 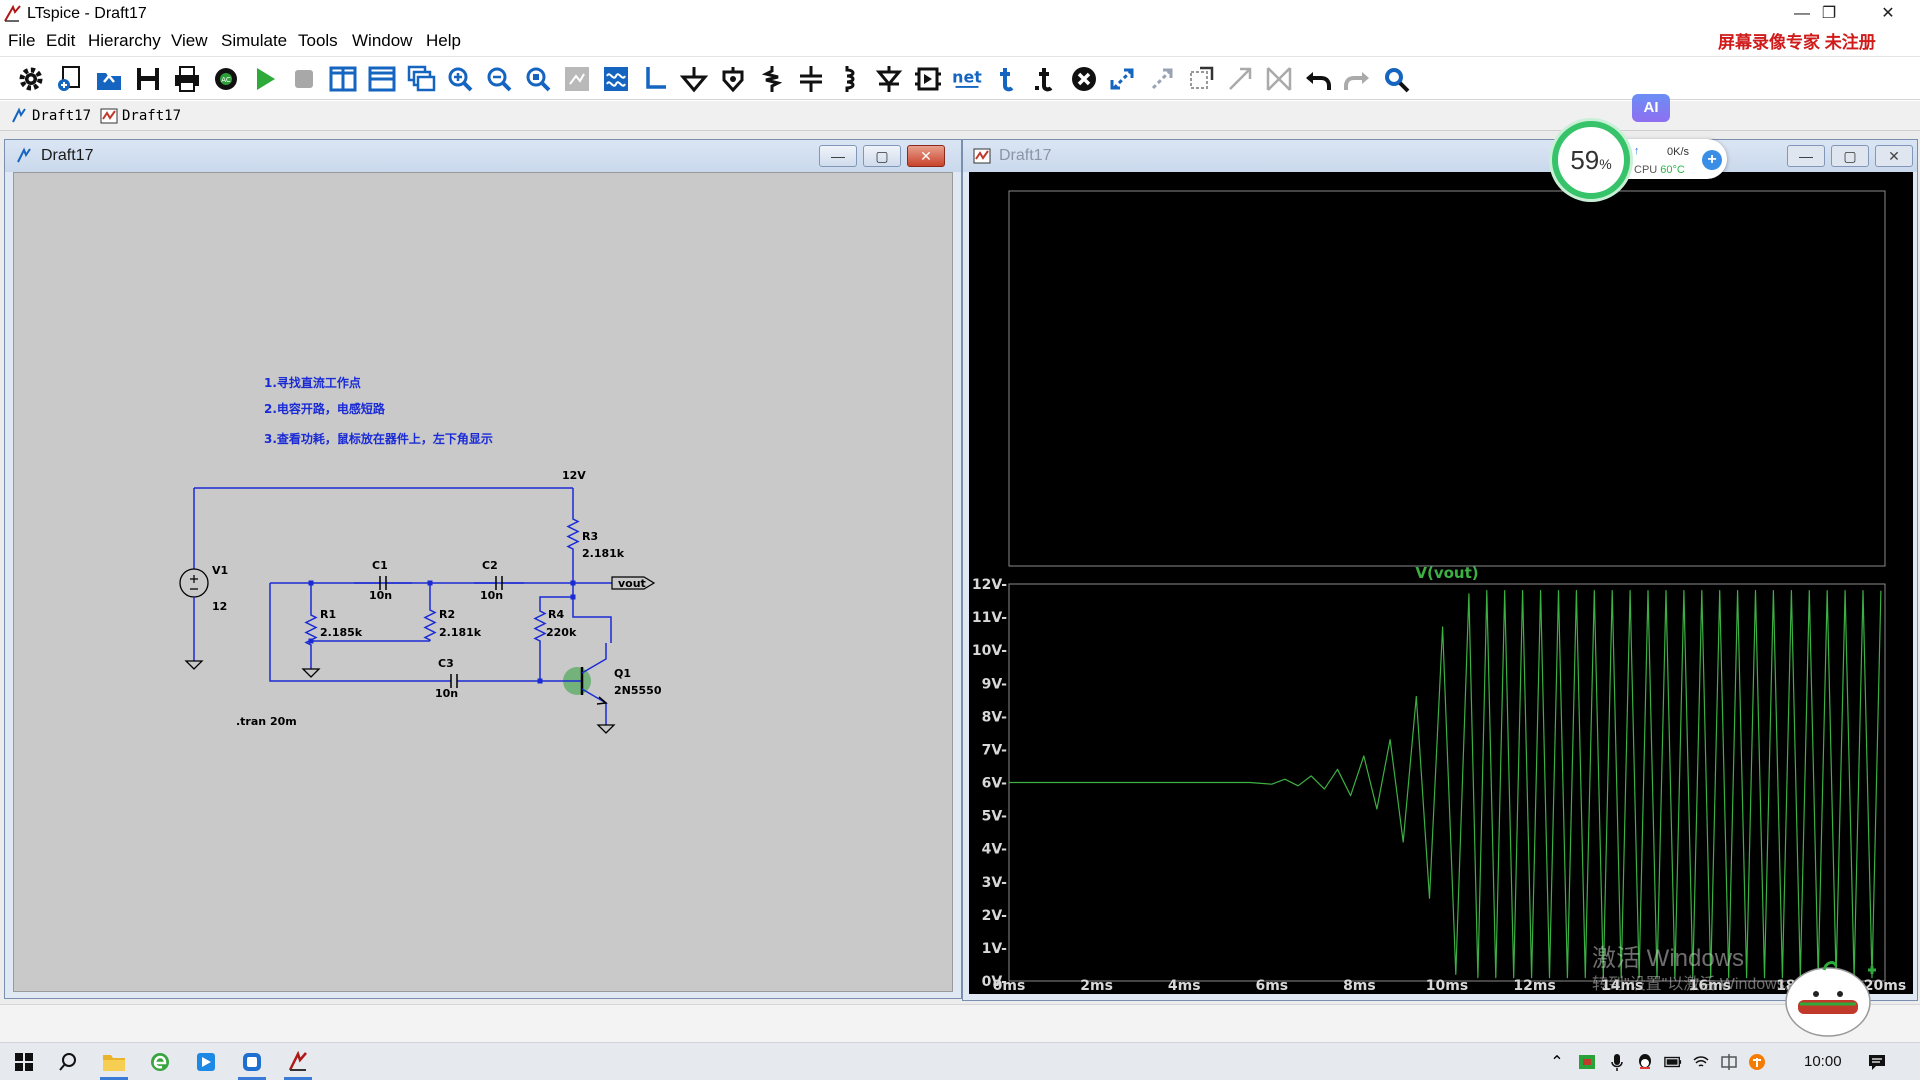 What do you see at coordinates (1279, 79) in the screenshot?
I see `bus-tap-icon` at bounding box center [1279, 79].